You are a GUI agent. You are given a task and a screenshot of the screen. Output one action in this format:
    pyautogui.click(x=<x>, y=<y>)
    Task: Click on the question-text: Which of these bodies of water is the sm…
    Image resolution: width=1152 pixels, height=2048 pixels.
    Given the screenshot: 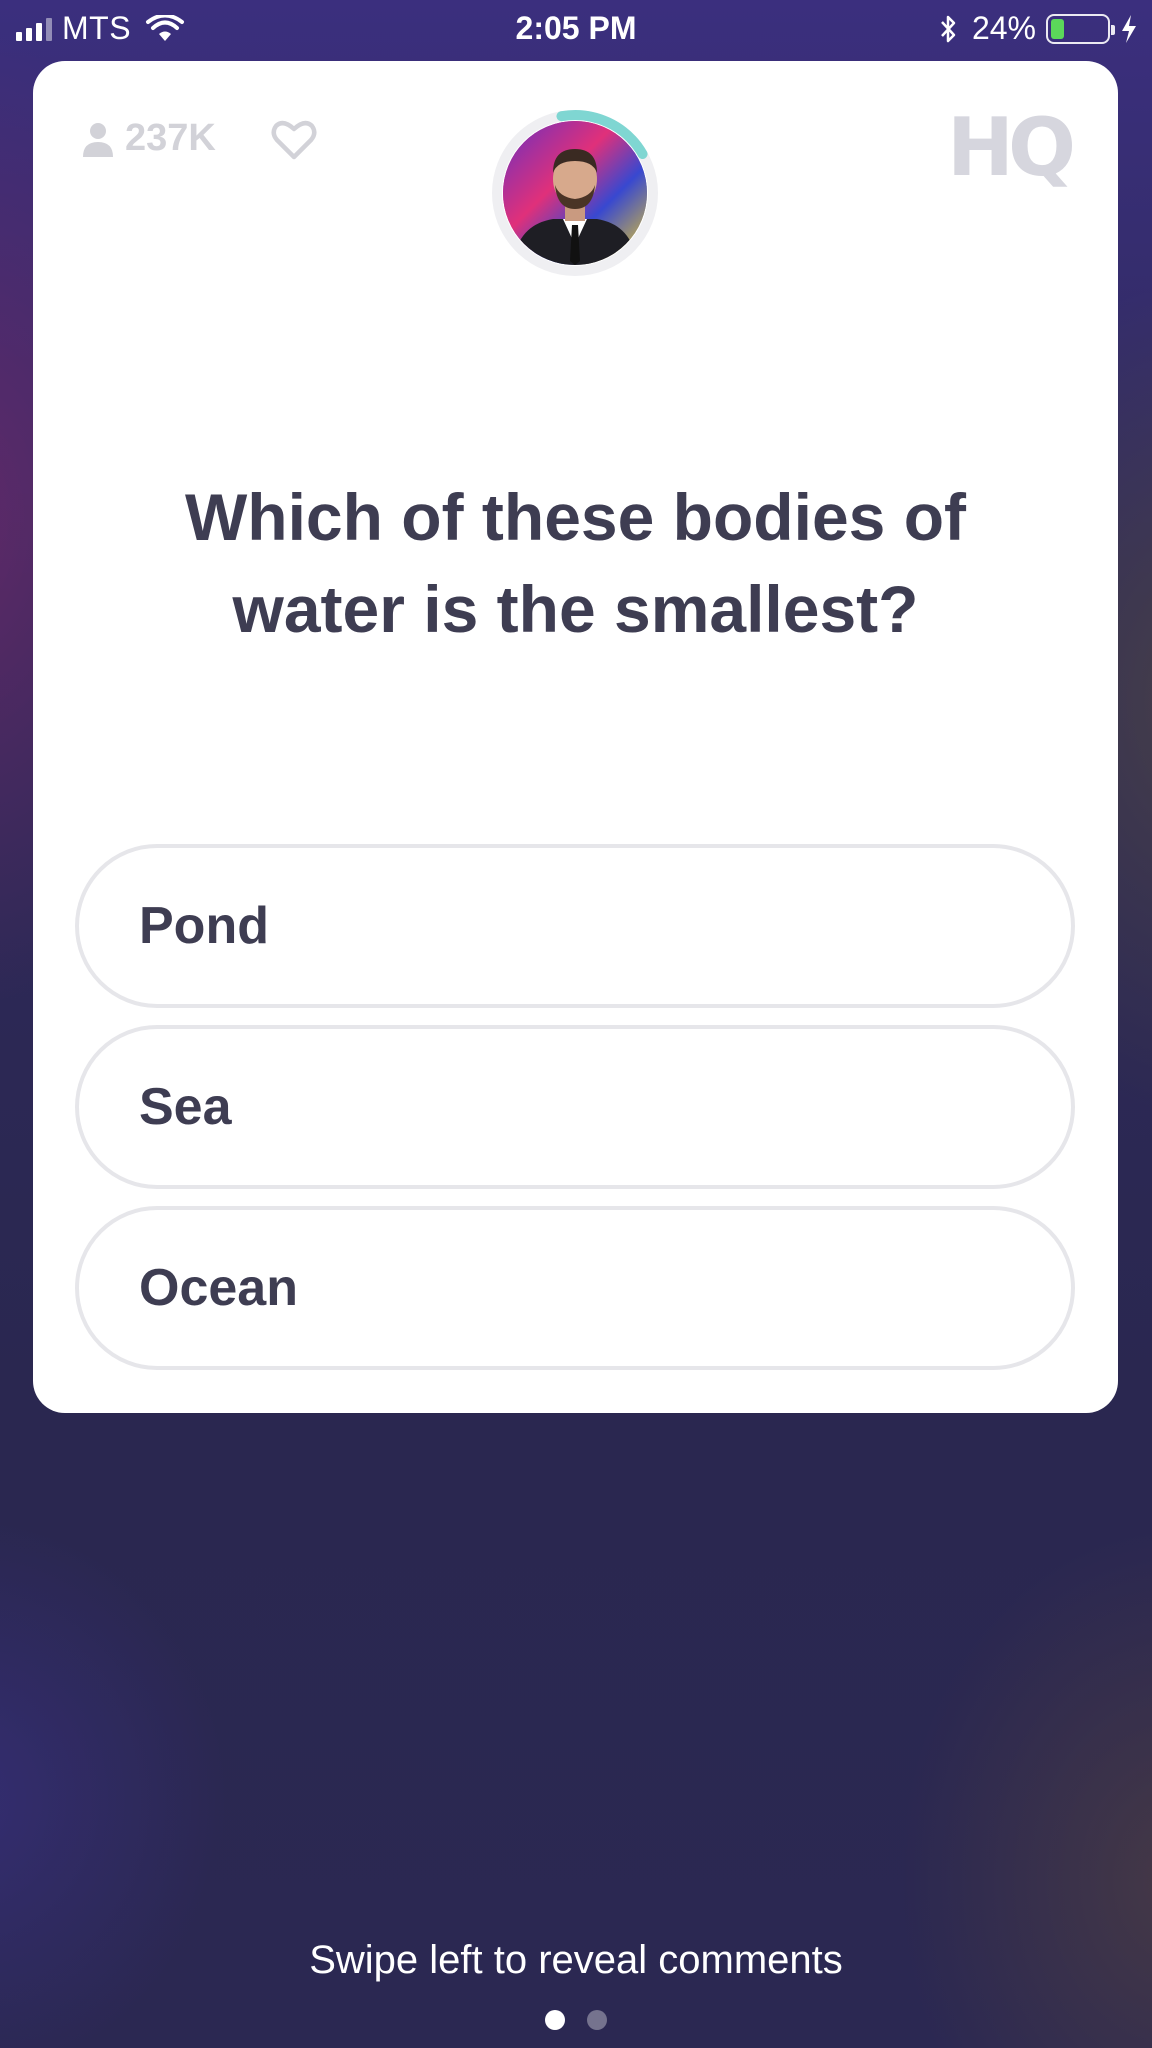 What is the action you would take?
    pyautogui.click(x=575, y=563)
    